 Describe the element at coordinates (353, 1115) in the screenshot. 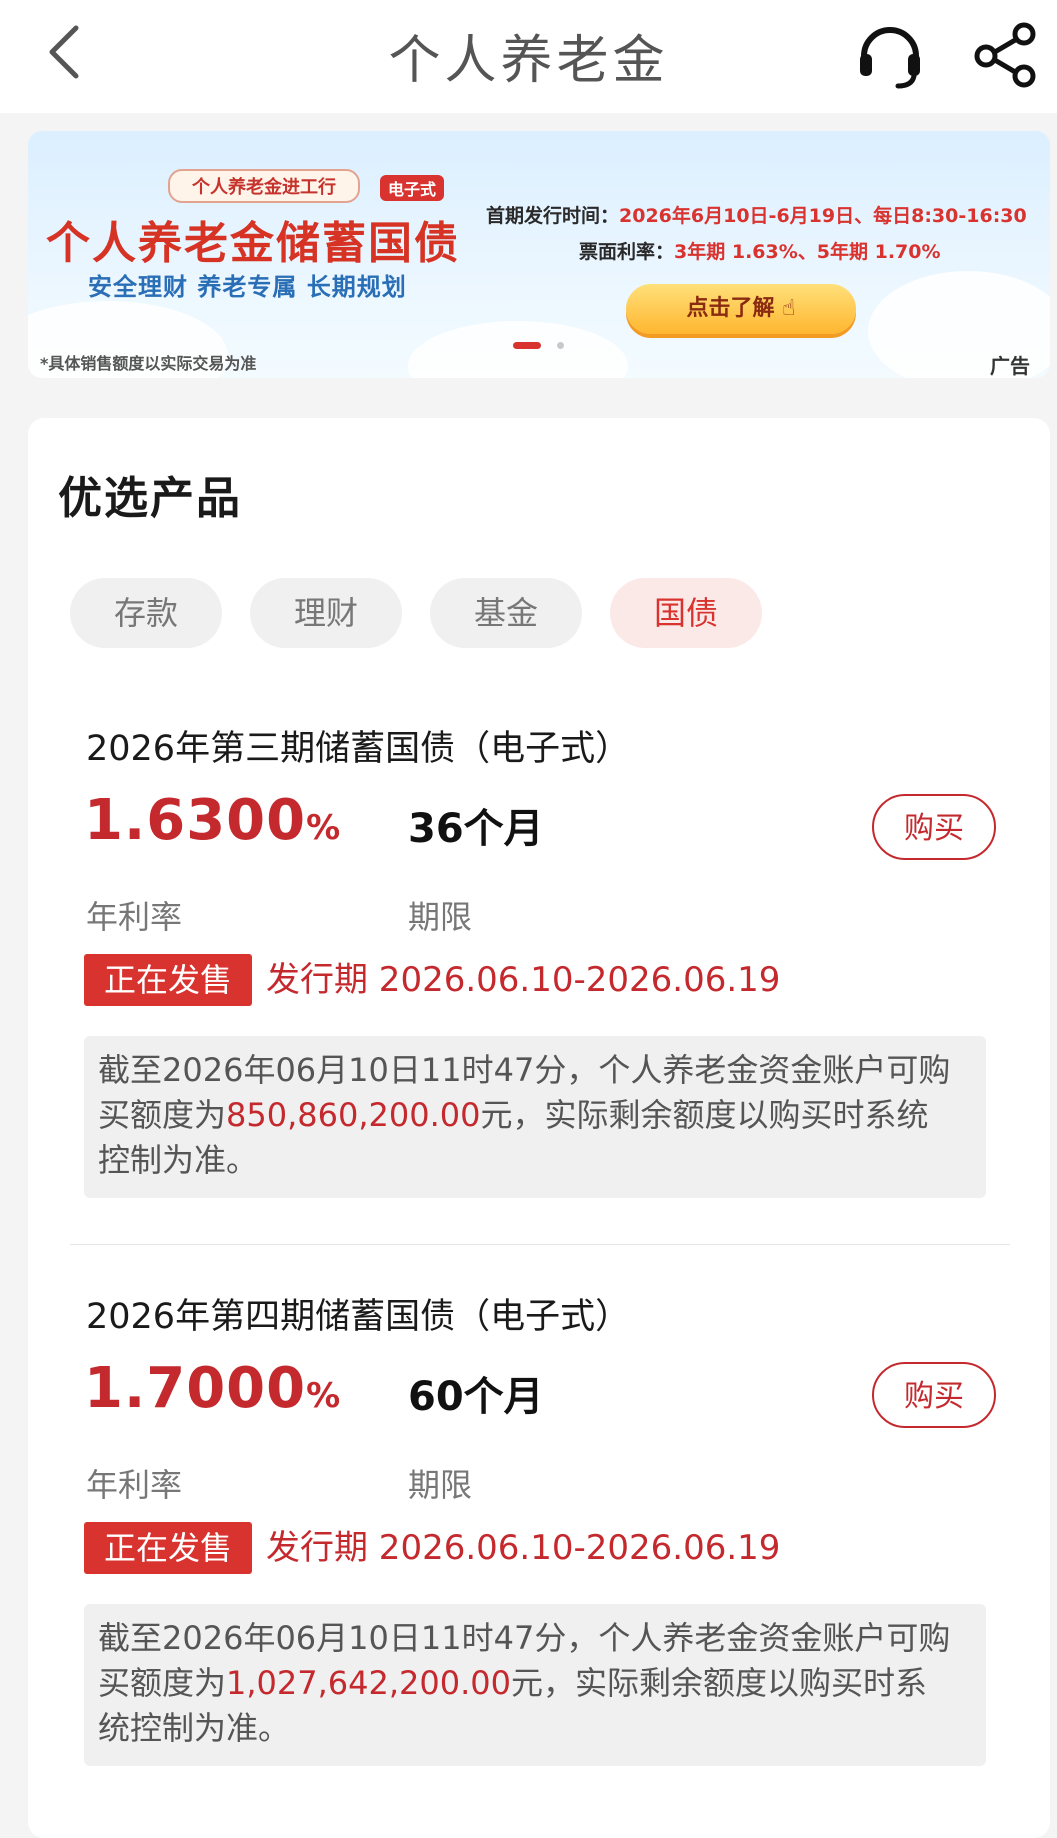

I see `quota-amount: 850,860,200.00` at that location.